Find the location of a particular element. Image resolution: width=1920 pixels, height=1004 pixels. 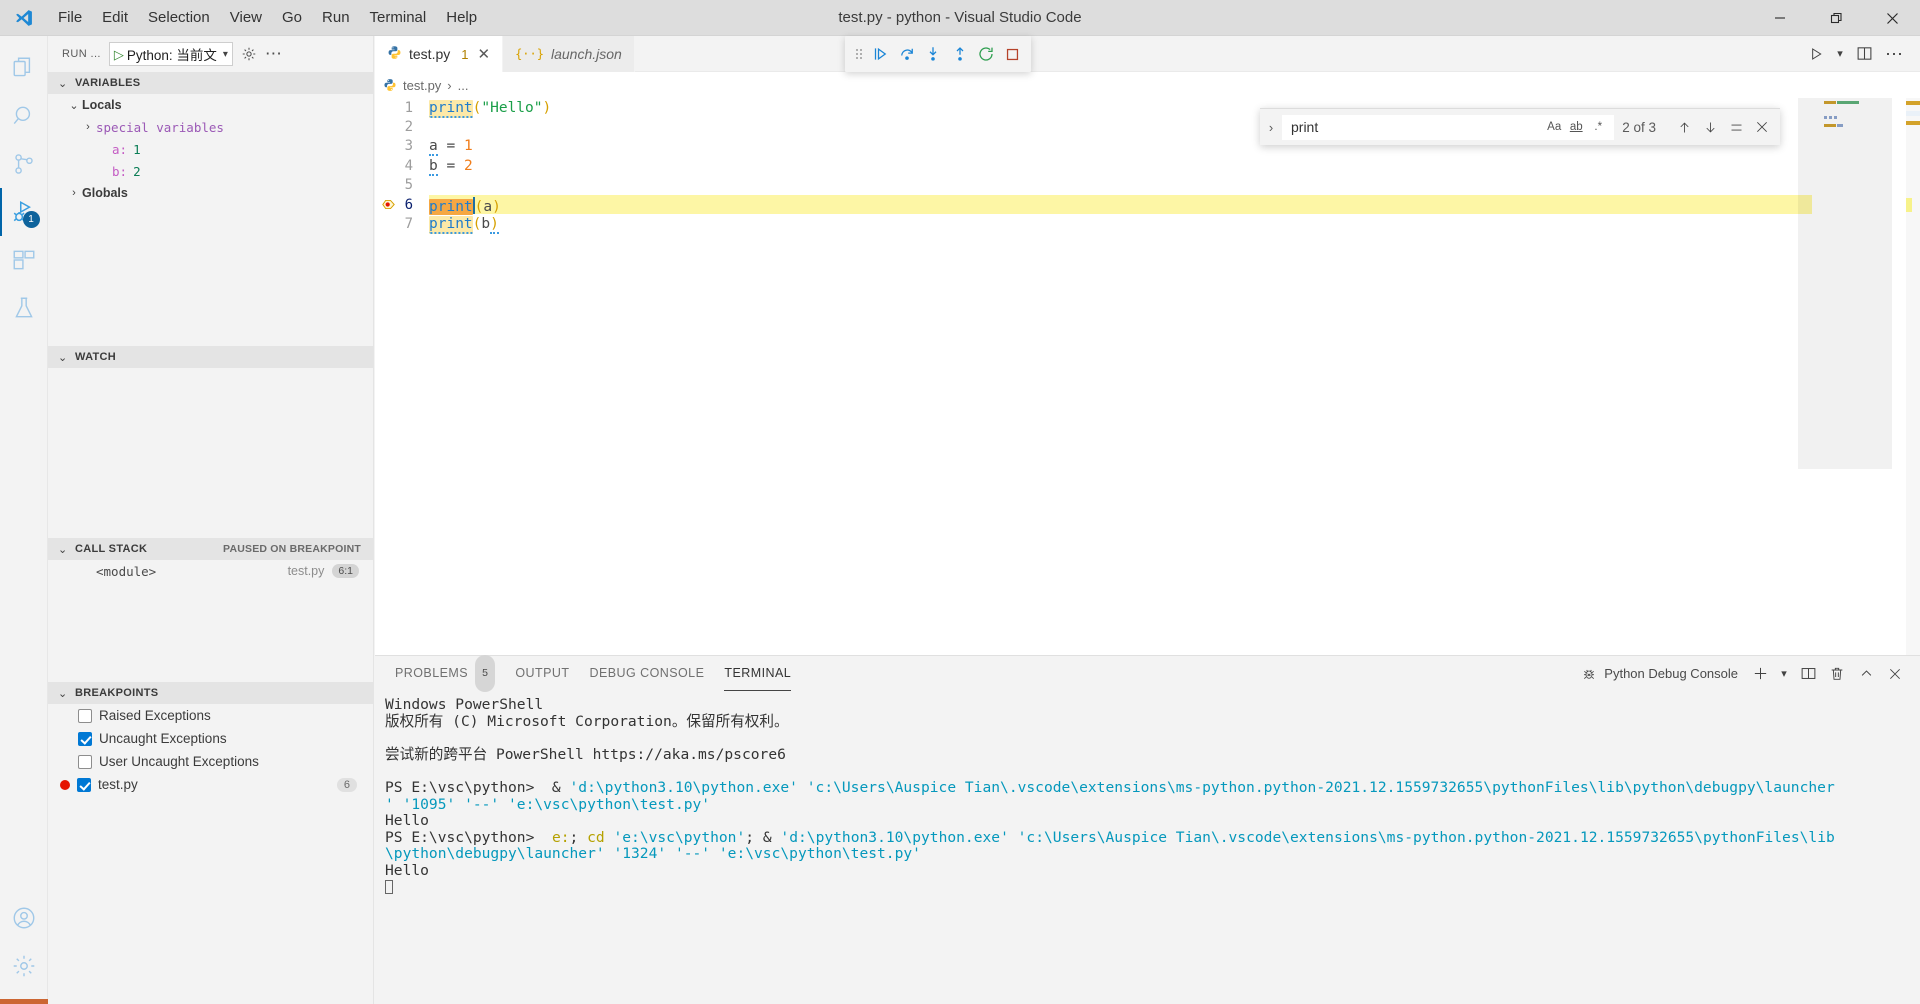

find-in-selection-icon is located at coordinates (1736, 127).